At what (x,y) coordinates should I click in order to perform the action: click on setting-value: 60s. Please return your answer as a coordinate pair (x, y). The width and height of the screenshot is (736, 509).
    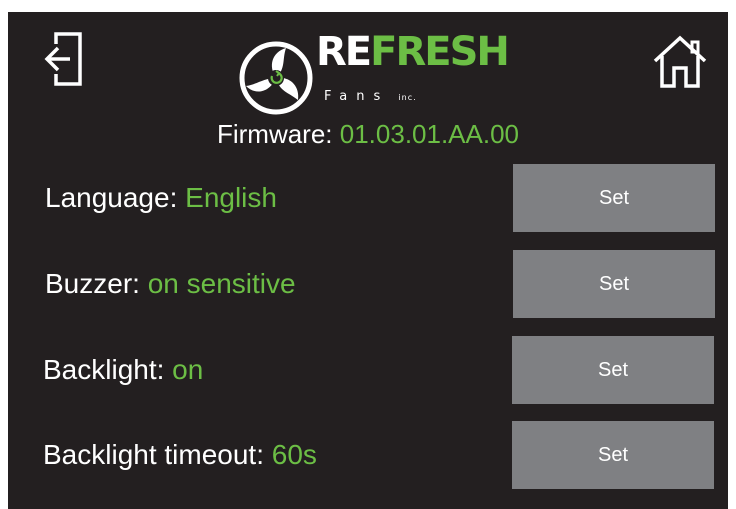
    Looking at the image, I should click on (294, 454).